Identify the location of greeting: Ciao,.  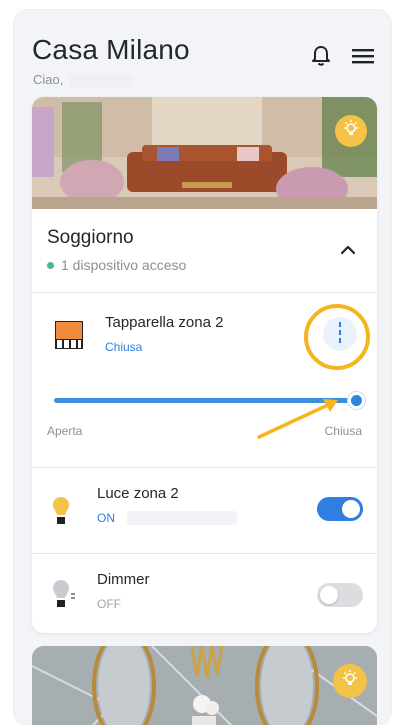
(83, 80).